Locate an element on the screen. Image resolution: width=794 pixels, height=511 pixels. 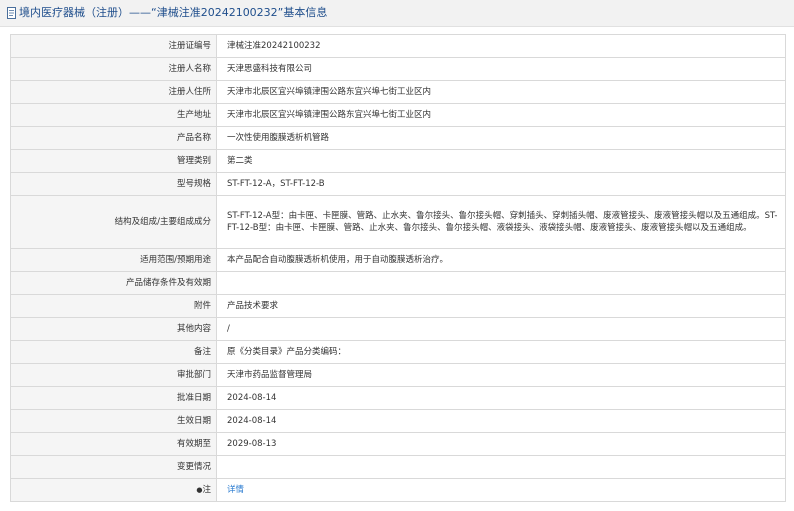
table-row: 产品储存条件及有效期 is located at coordinates (398, 283).